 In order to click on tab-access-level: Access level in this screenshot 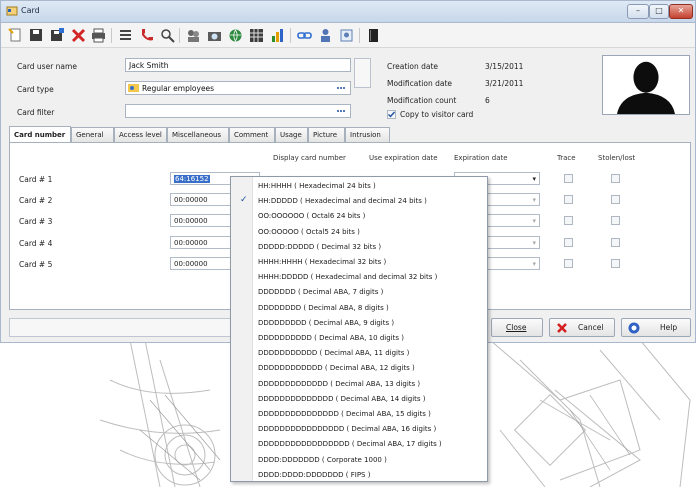, I will do `click(140, 135)`.